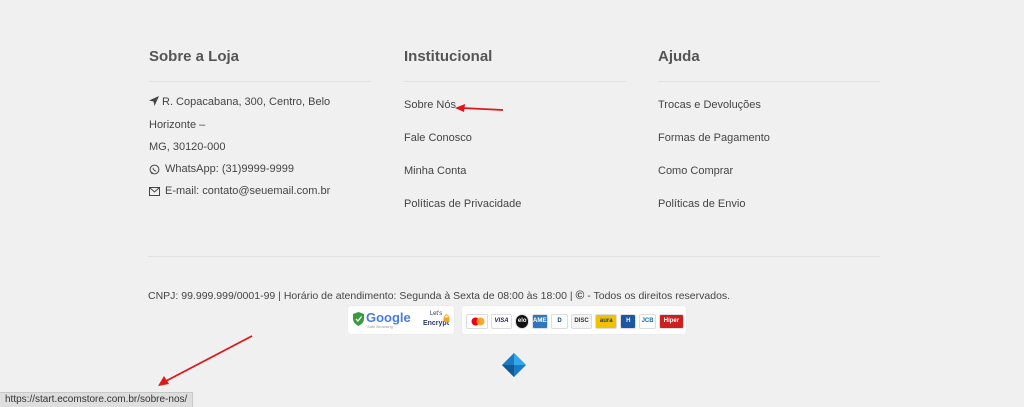 The height and width of the screenshot is (407, 1024). Describe the element at coordinates (679, 56) in the screenshot. I see `ajuda-title: Ajuda` at that location.